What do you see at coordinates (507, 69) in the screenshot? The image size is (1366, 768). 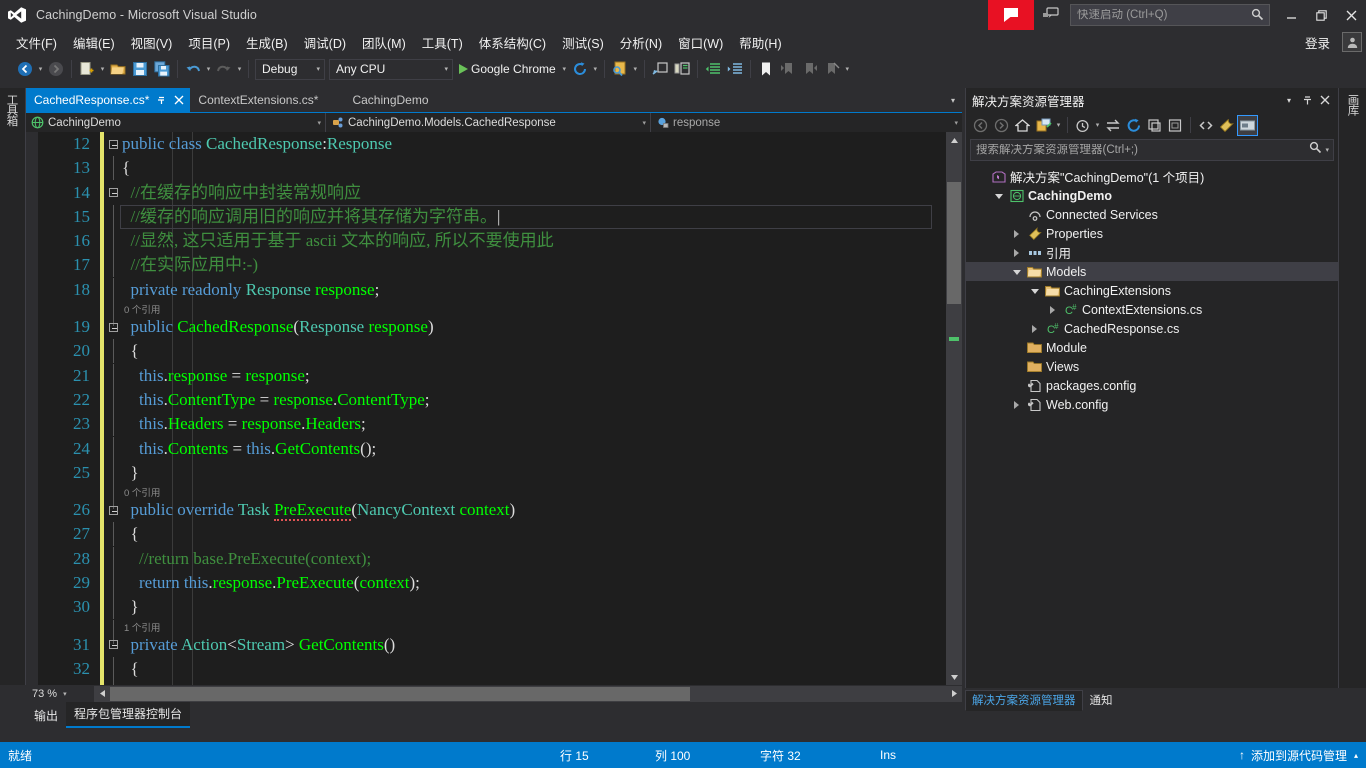 I see `start-debugging-button: Google Chrome` at bounding box center [507, 69].